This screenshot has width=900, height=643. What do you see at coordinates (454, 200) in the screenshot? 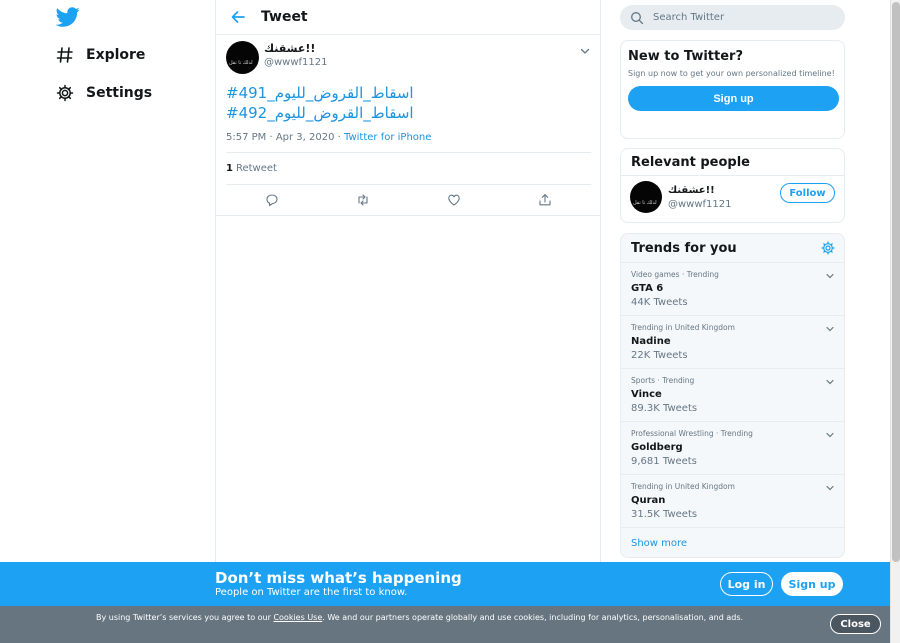
I see `like-icon` at bounding box center [454, 200].